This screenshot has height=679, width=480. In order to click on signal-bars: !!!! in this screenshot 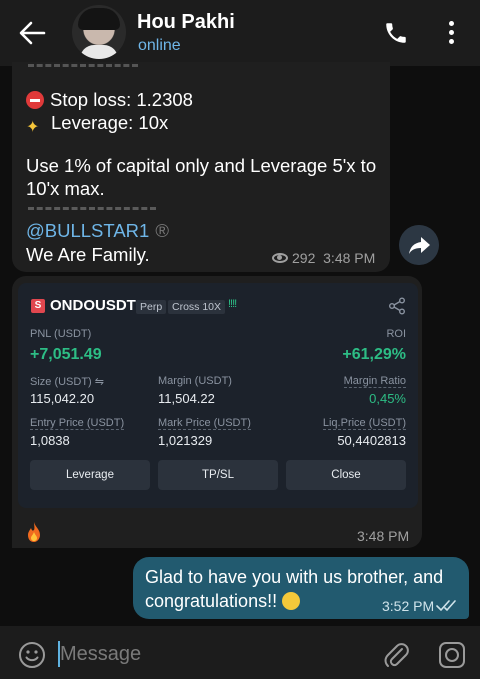, I will do `click(232, 304)`.